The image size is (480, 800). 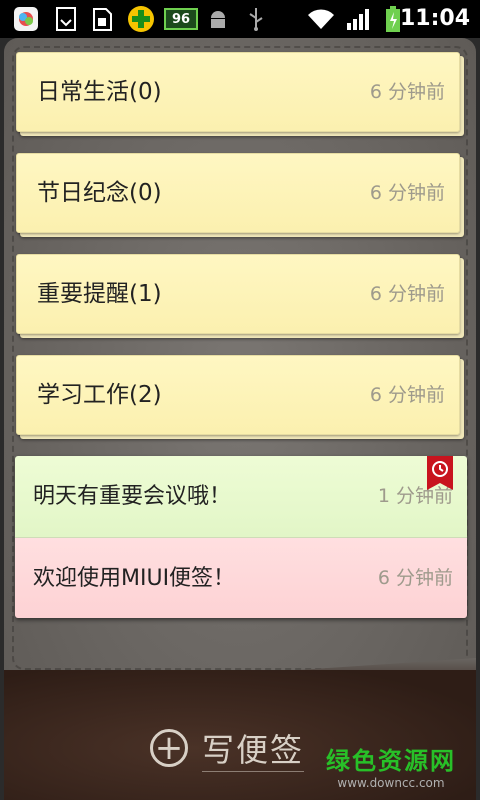 What do you see at coordinates (240, 195) in the screenshot?
I see `folder-holidays: 节日纪念(0) 6 分钟前` at bounding box center [240, 195].